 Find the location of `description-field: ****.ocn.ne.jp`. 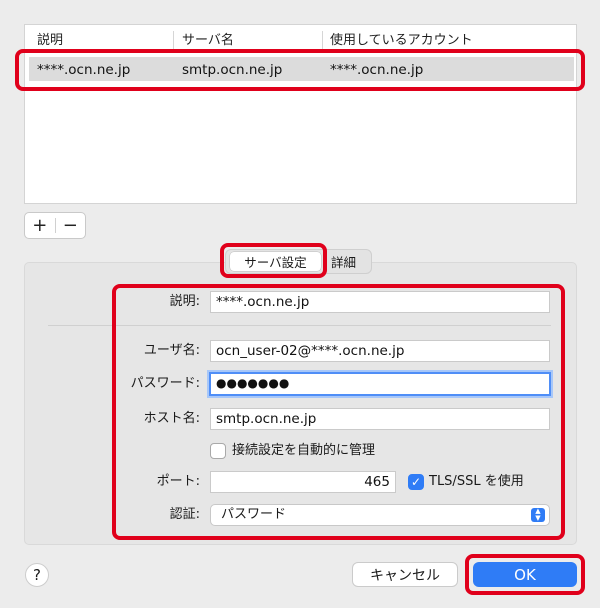

description-field: ****.ocn.ne.jp is located at coordinates (380, 302).